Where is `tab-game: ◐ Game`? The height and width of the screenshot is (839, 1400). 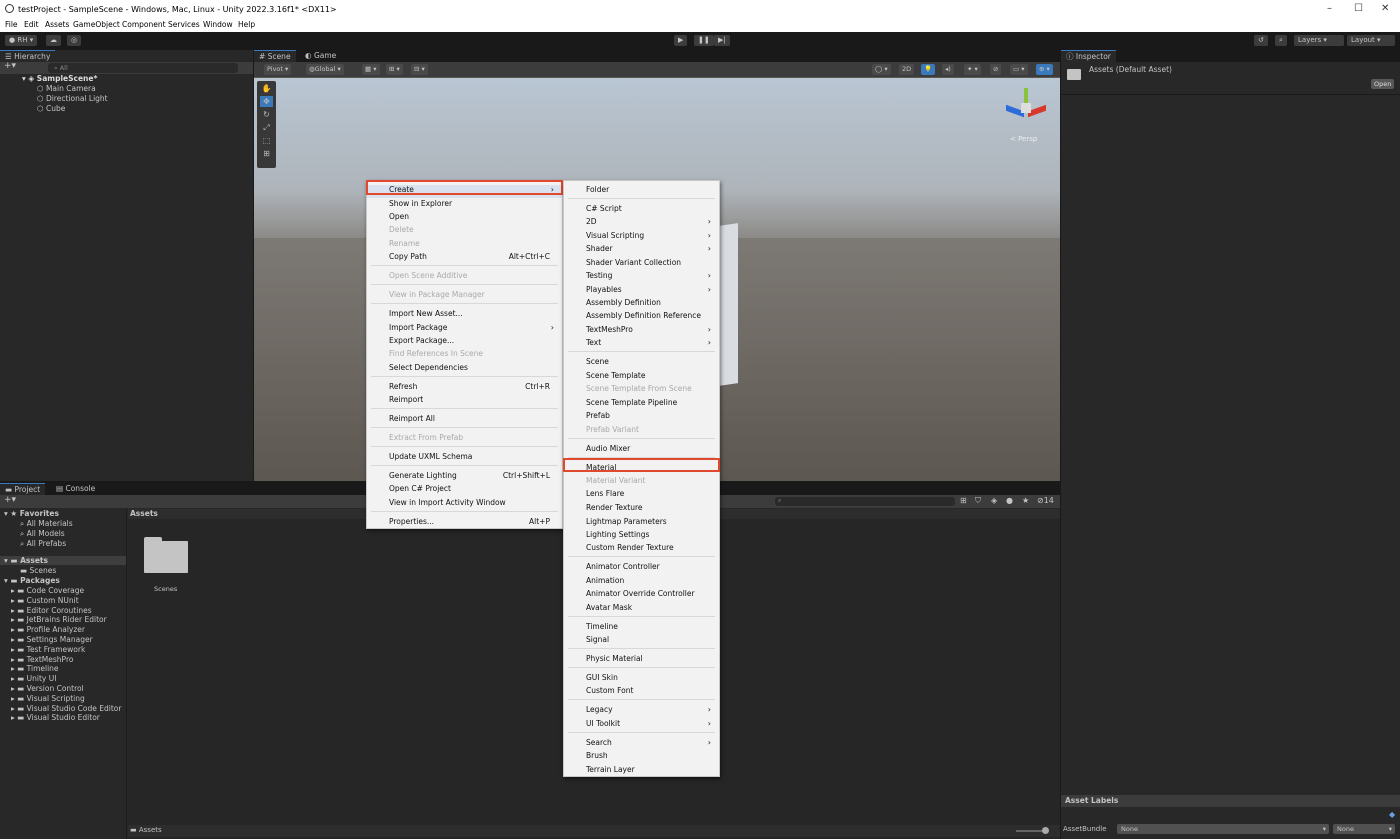
tab-game: ◐ Game is located at coordinates (321, 56).